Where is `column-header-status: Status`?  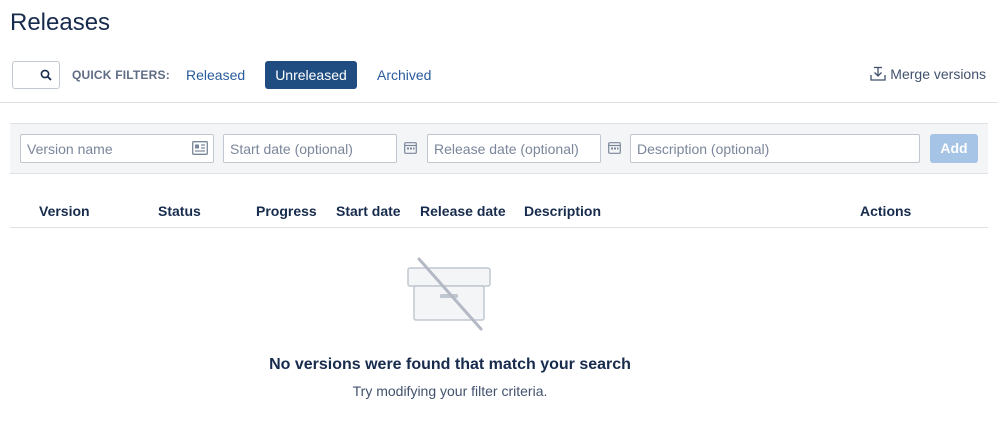 column-header-status: Status is located at coordinates (179, 211).